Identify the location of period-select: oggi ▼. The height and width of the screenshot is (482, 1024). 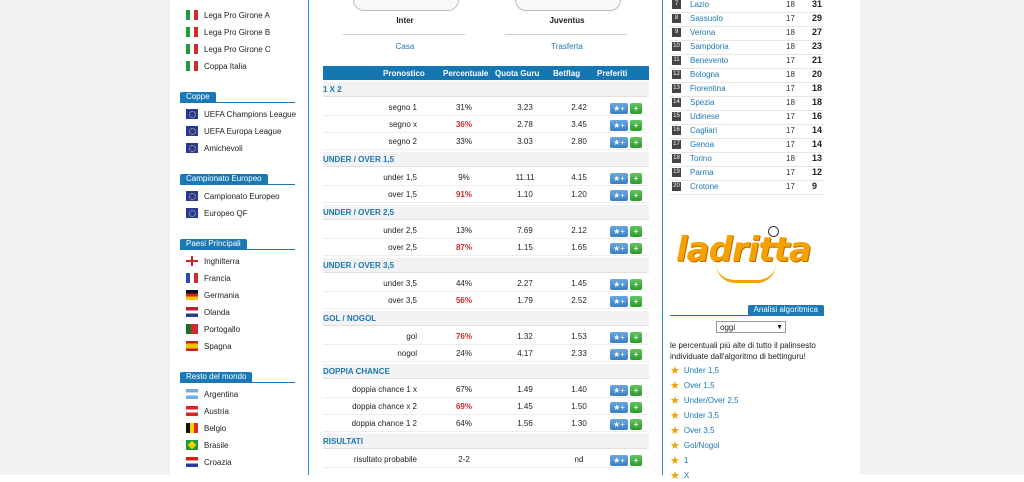
(751, 327).